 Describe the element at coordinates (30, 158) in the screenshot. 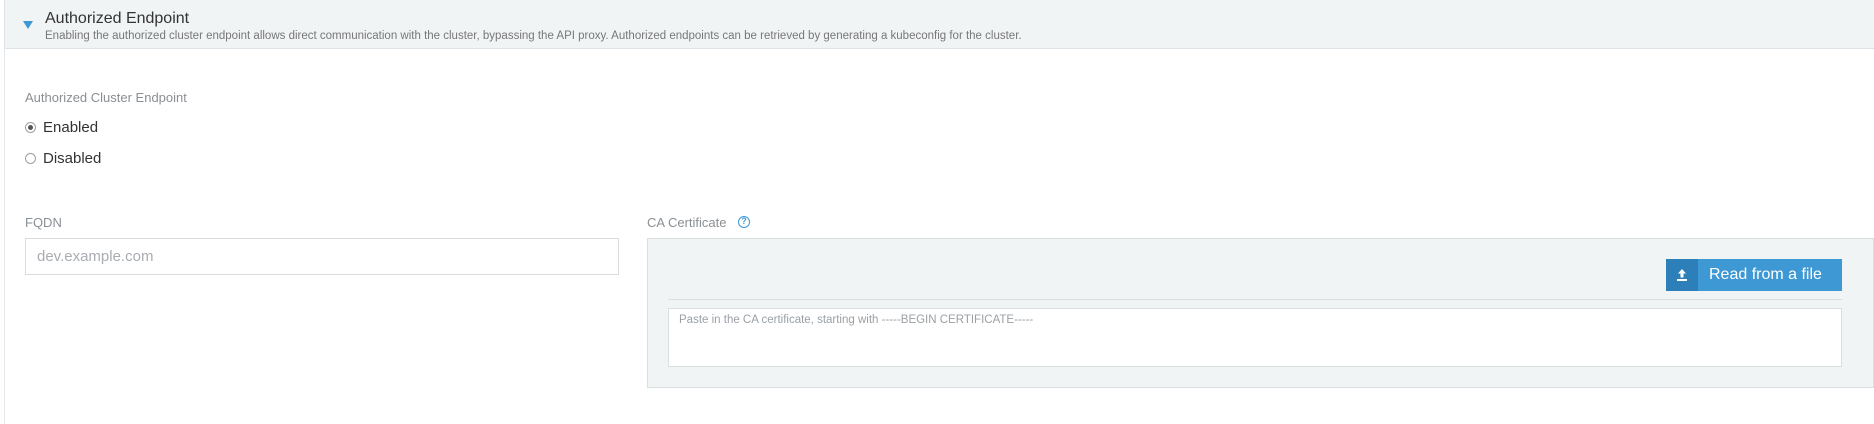

I see `radio-button-unchecked` at that location.